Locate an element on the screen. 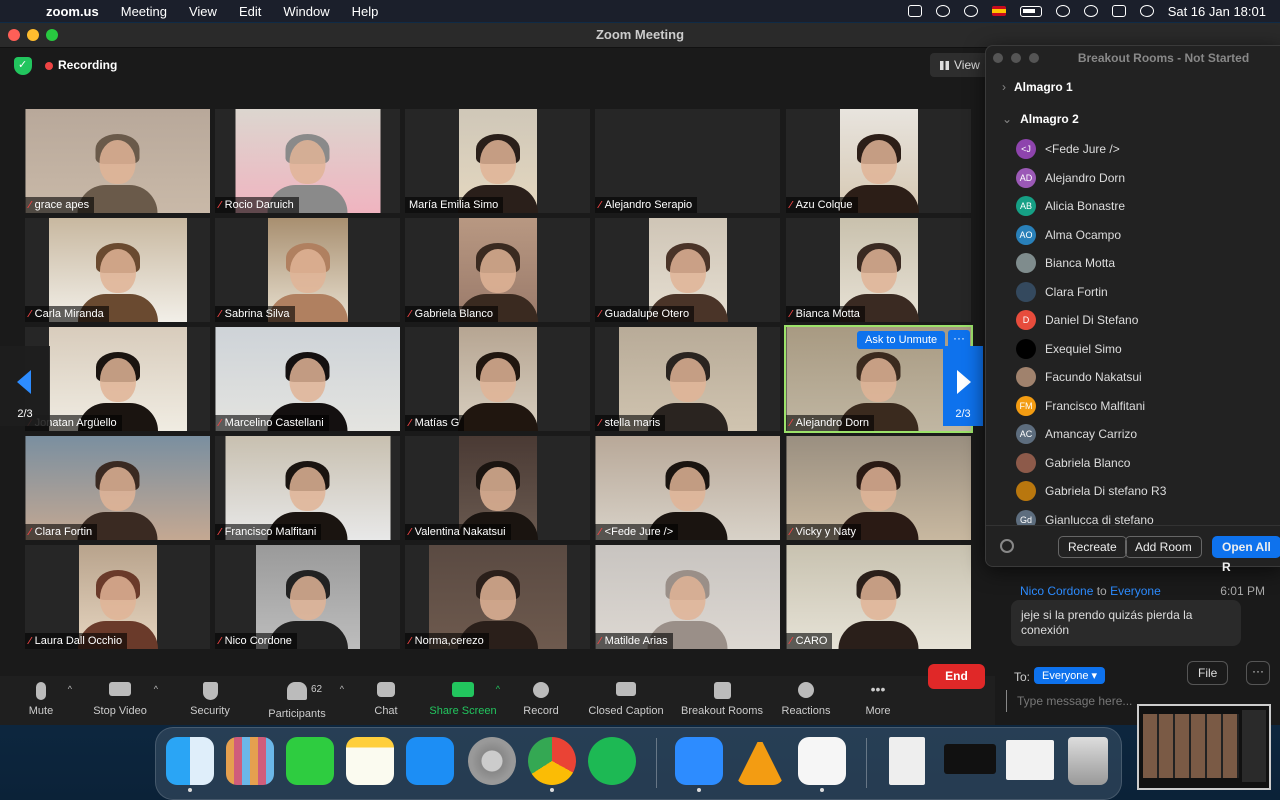  participant-tile: ⁄ CARO is located at coordinates (878, 597).